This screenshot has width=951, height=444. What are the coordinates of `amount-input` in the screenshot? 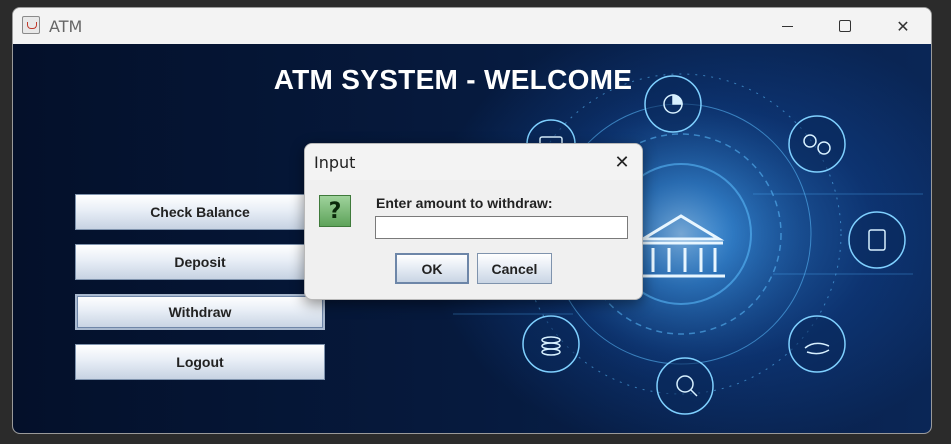 It's located at (501, 227).